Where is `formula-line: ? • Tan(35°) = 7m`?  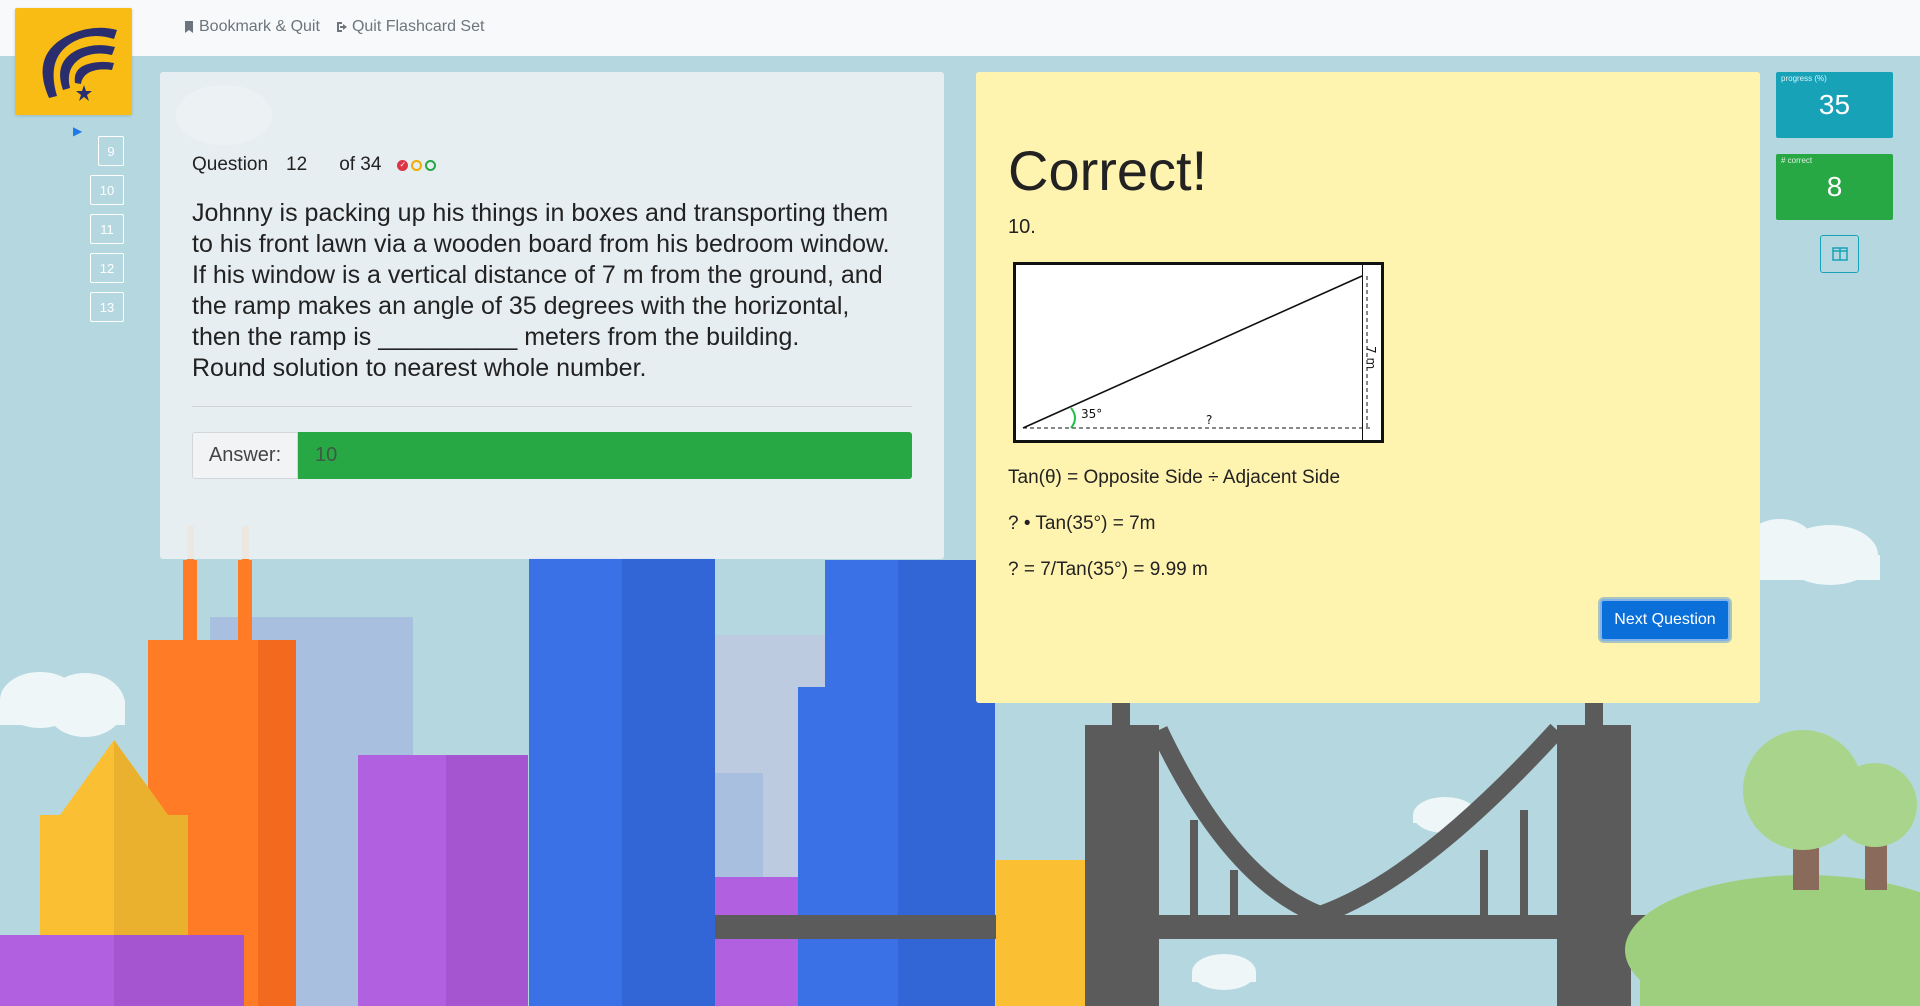 formula-line: ? • Tan(35°) = 7m is located at coordinates (1082, 523).